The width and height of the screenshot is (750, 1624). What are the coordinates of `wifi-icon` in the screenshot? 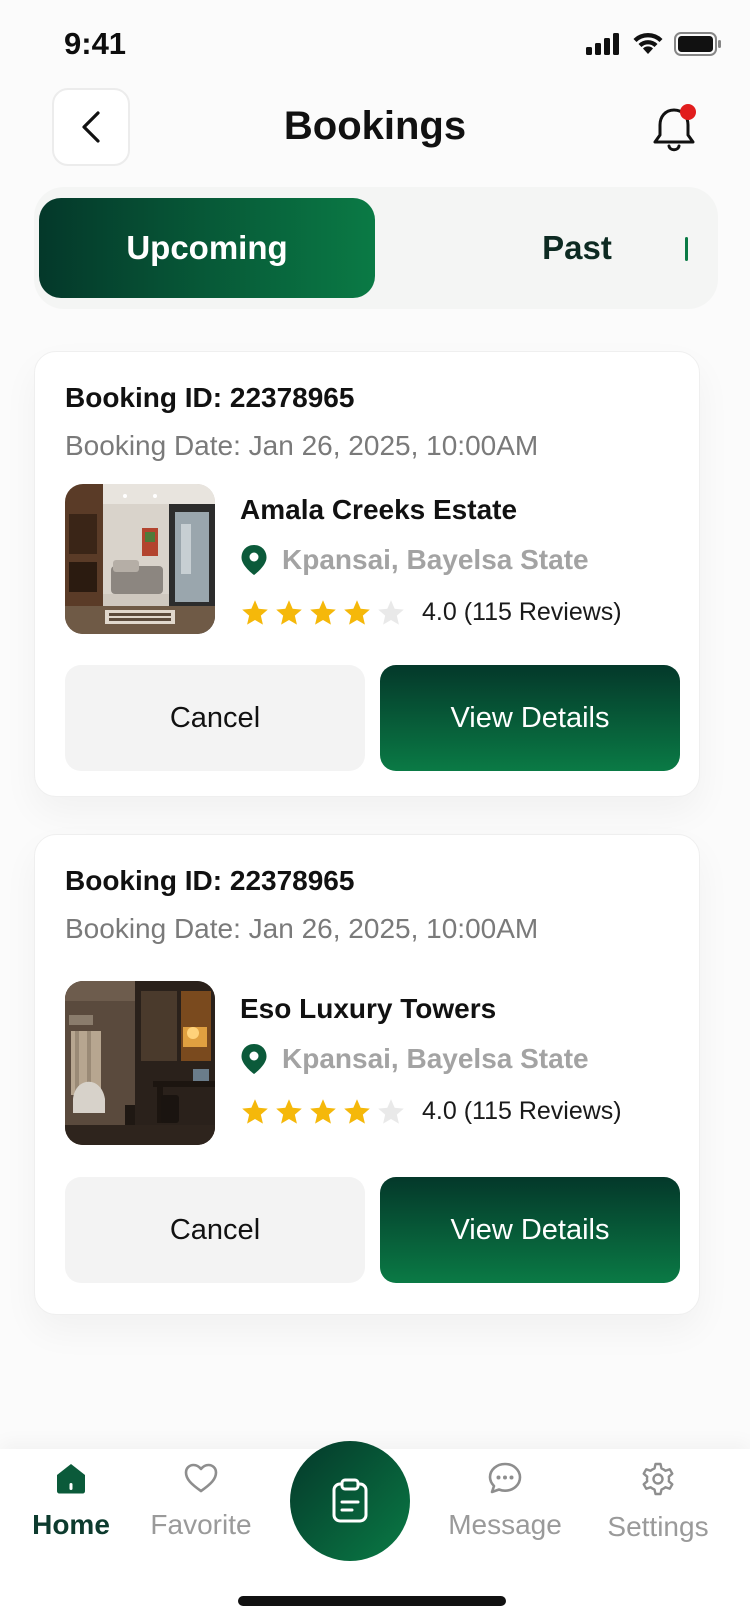 It's located at (648, 43).